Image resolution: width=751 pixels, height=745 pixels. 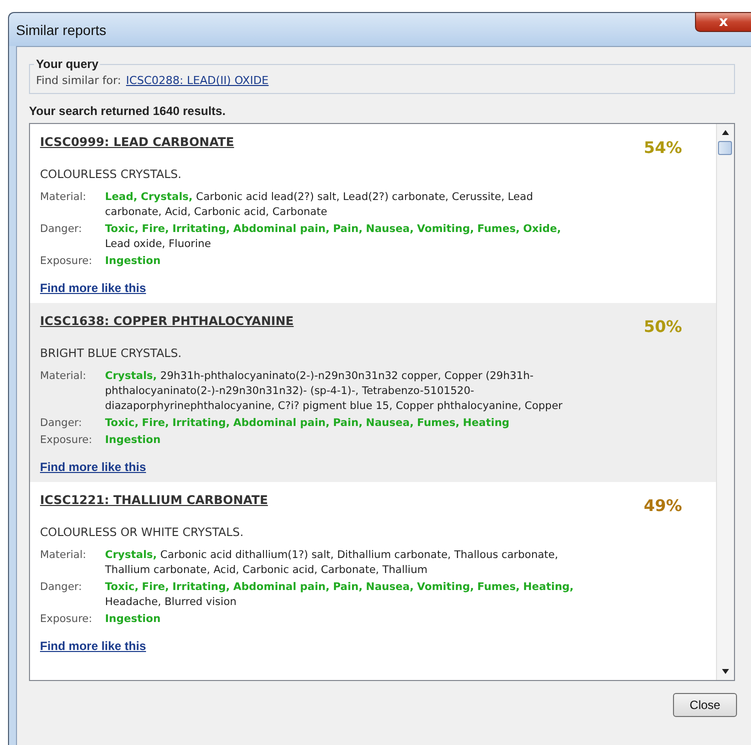 I want to click on scroll-thumb, so click(x=725, y=148).